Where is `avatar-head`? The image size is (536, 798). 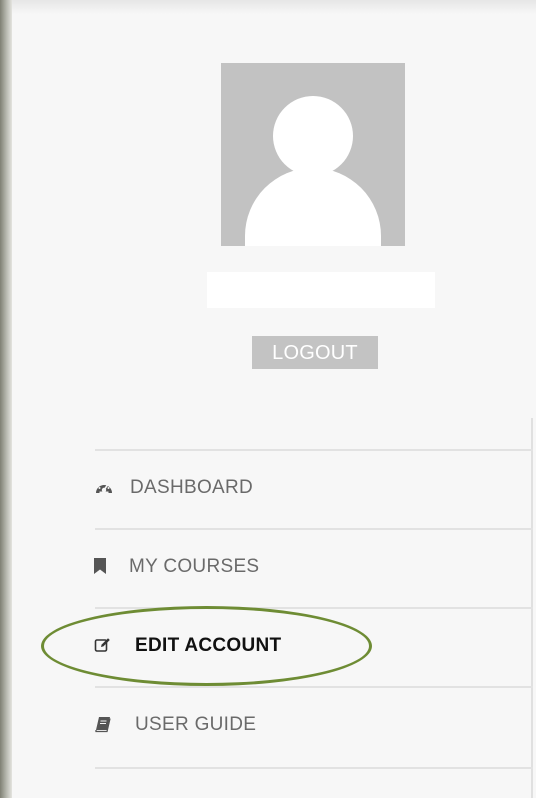 avatar-head is located at coordinates (313, 136).